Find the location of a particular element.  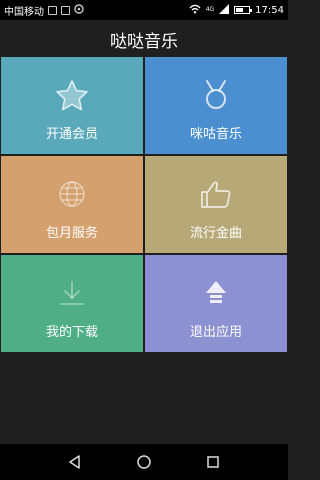

thumbs-up-icon is located at coordinates (216, 196).